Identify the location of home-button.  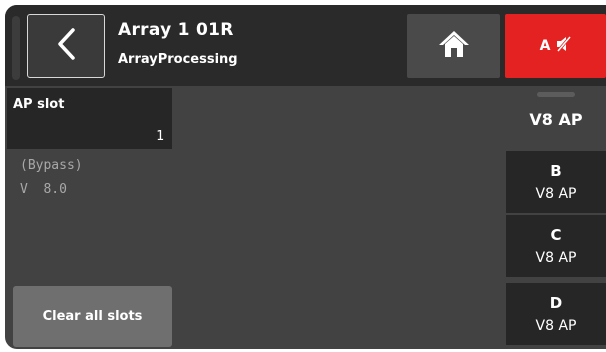
(453, 46).